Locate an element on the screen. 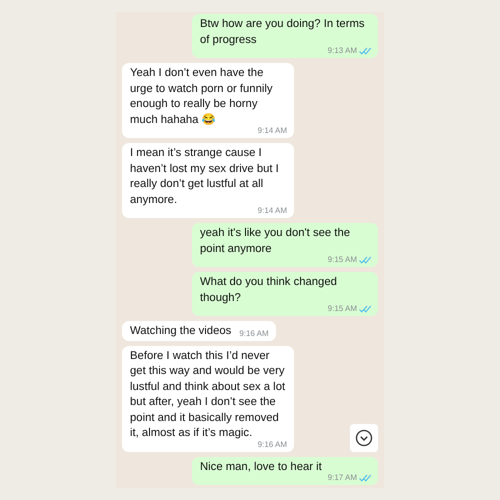 This screenshot has width=500, height=500. message-text: Watching the videos is located at coordinates (181, 331).